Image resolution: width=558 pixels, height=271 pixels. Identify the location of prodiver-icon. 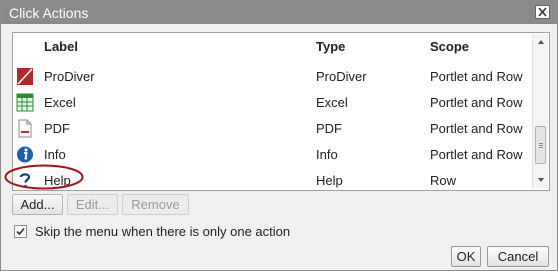
(25, 76).